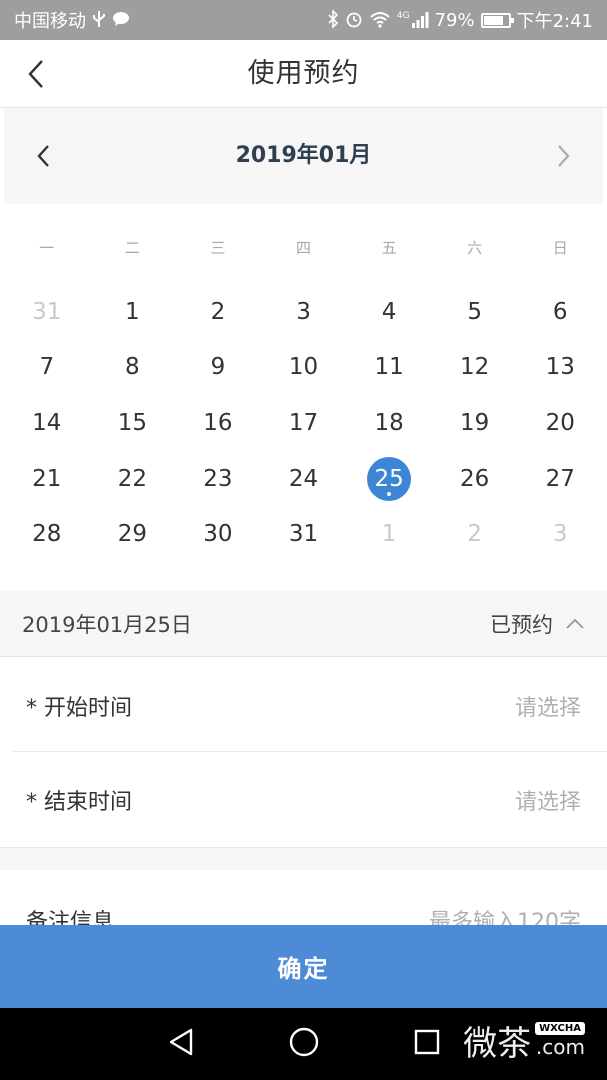 The height and width of the screenshot is (1080, 607). Describe the element at coordinates (47, 248) in the screenshot. I see `weekday-label: 一` at that location.